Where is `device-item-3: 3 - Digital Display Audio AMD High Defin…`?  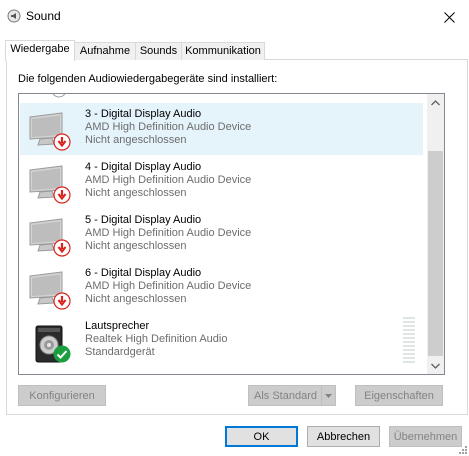 device-item-3: 3 - Digital Display Audio AMD High Defin… is located at coordinates (221, 129).